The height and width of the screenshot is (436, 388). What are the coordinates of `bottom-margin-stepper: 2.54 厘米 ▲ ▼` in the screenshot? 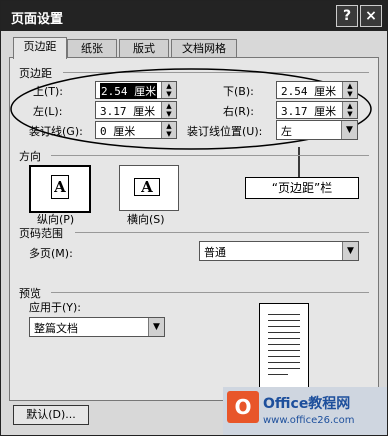 It's located at (317, 90).